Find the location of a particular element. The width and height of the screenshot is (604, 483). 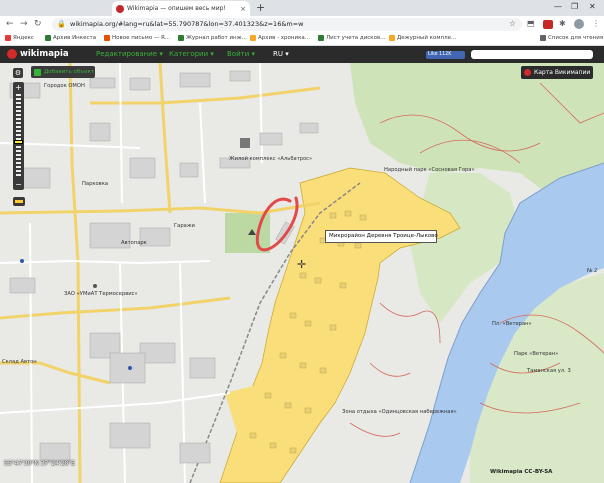

zoom-in-icon: + is located at coordinates (18, 87).